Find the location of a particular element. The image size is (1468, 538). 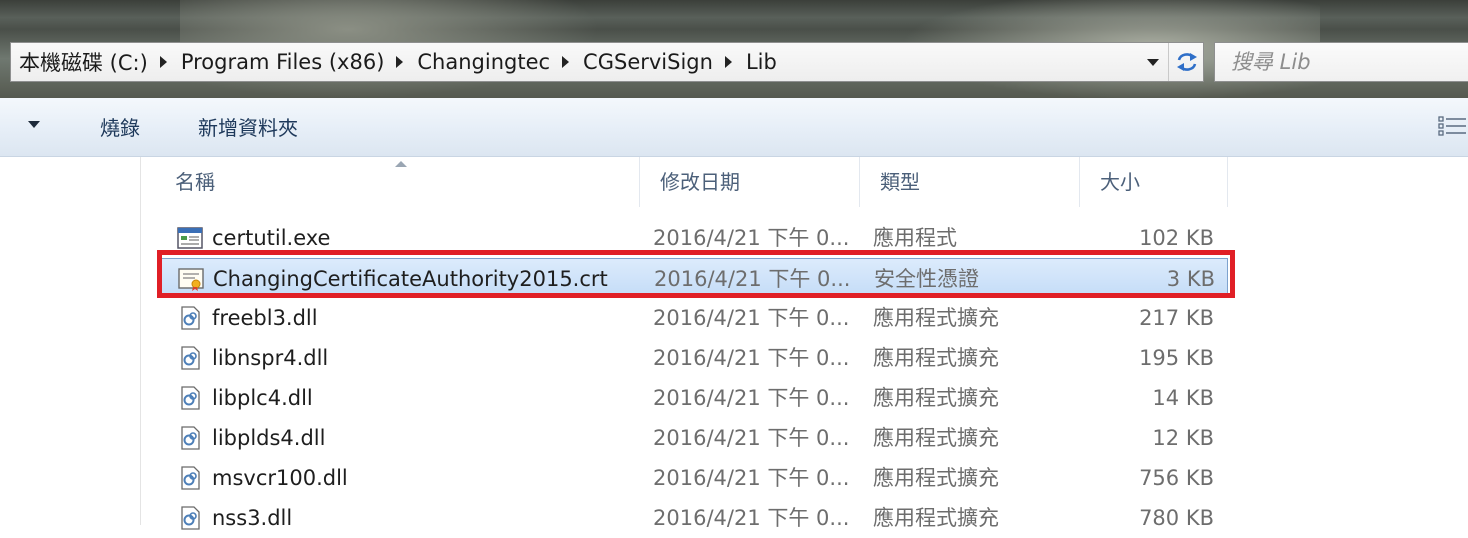

breadcrumb-label: Lib is located at coordinates (761, 62).